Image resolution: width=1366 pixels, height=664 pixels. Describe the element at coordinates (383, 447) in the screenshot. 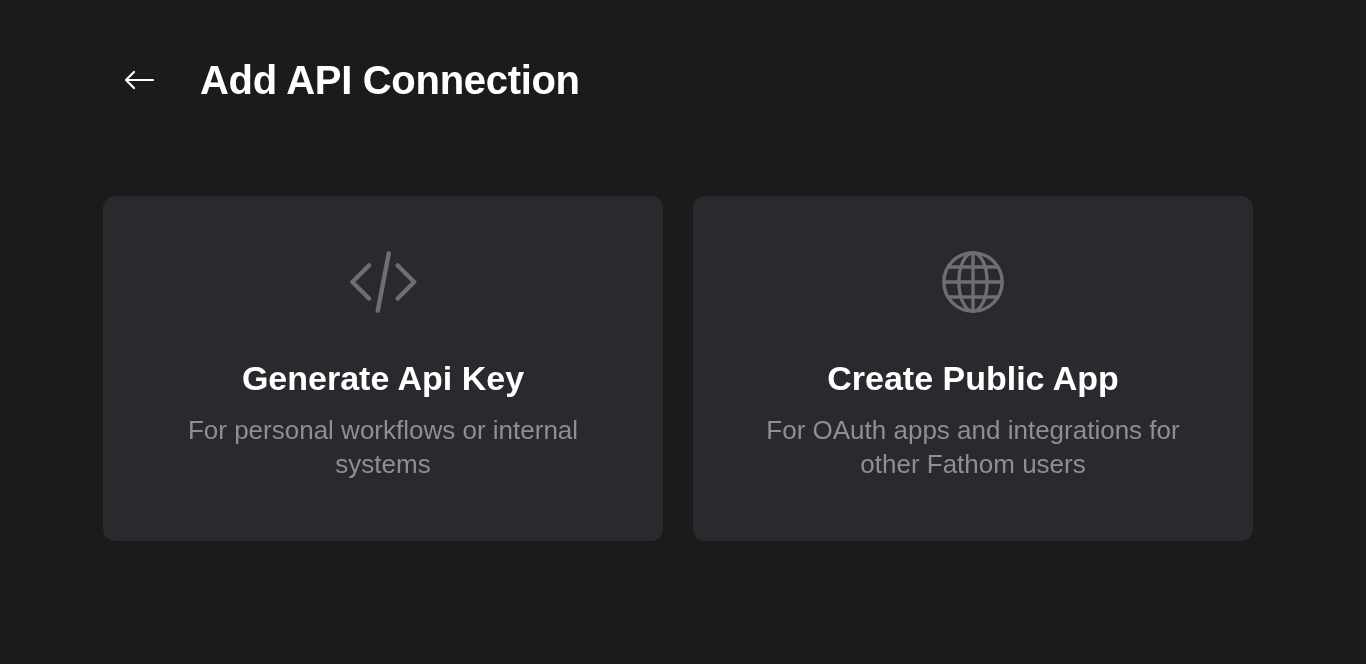

I see `option-description: For personal workflows or internal systems` at that location.